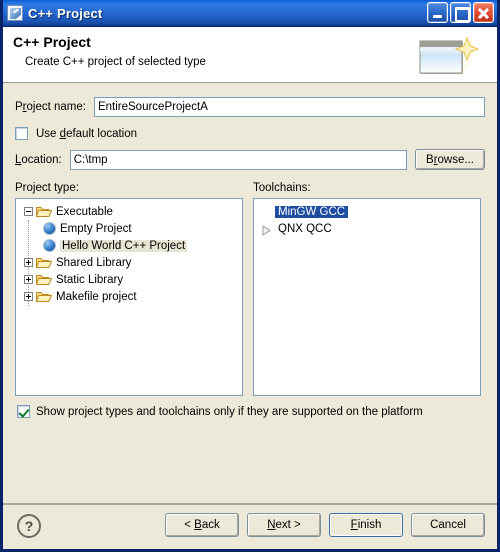 The height and width of the screenshot is (552, 500). I want to click on tree-node-label: Hello World C++ Project, so click(124, 245).